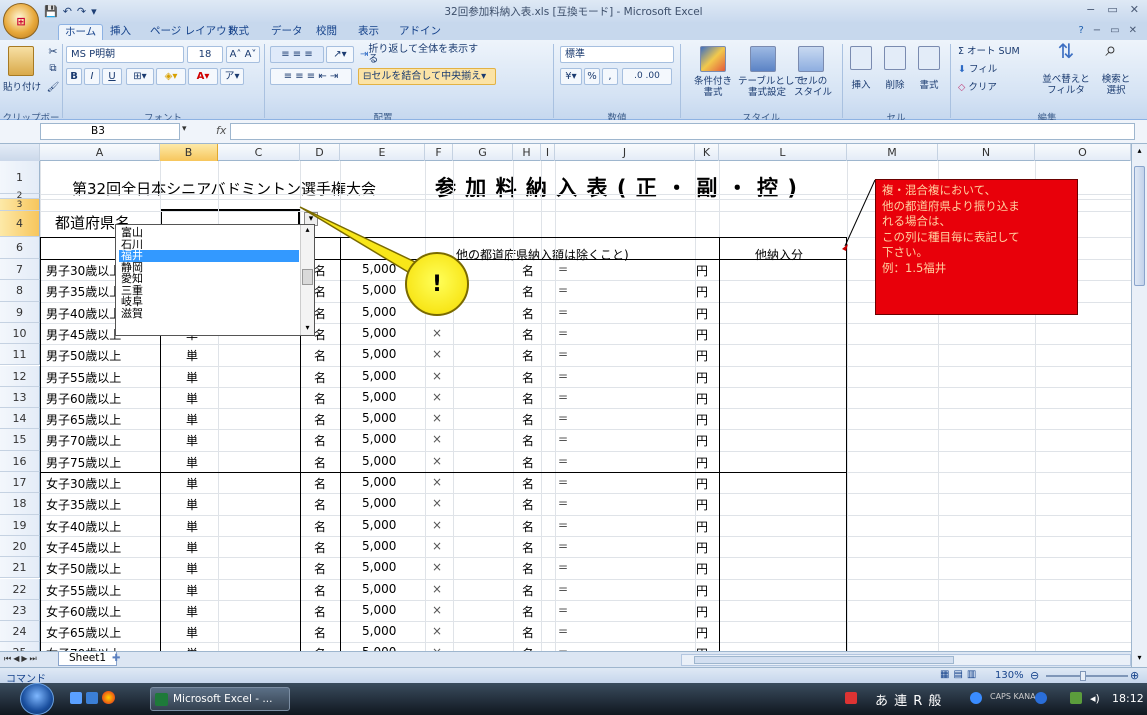 This screenshot has height=715, width=1147. What do you see at coordinates (1083, 676) in the screenshot?
I see `zoom-slider-thumb` at bounding box center [1083, 676].